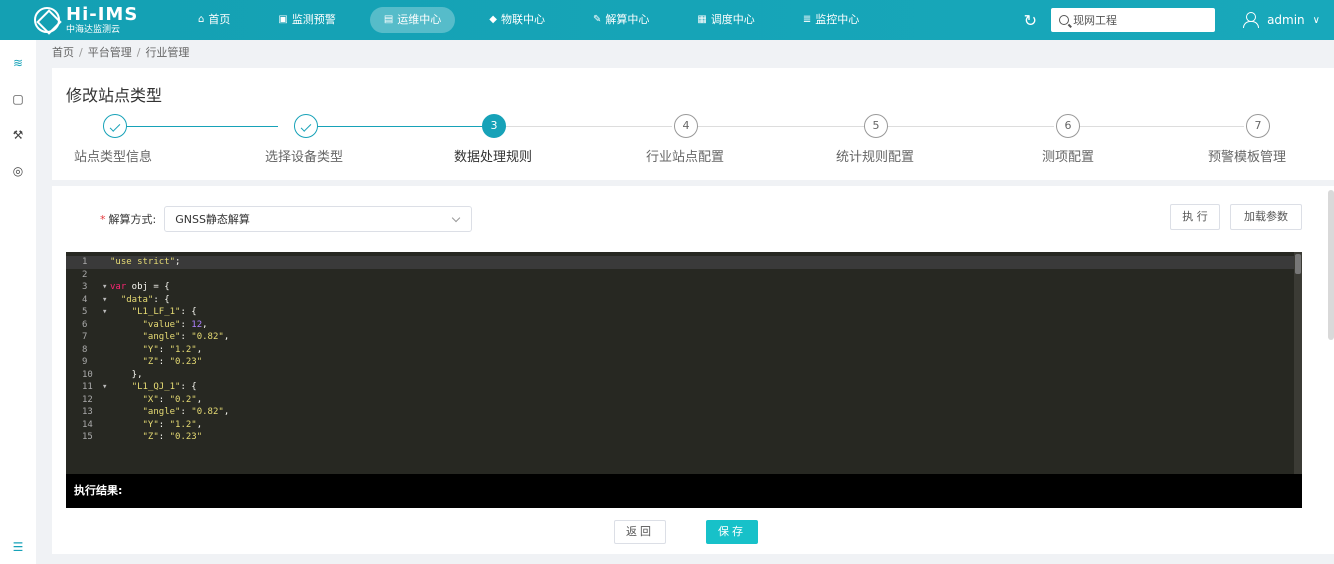 This screenshot has width=1334, height=564. I want to click on side-rail: ≋ ▢ ⚒ ◎ ☰, so click(18, 302).